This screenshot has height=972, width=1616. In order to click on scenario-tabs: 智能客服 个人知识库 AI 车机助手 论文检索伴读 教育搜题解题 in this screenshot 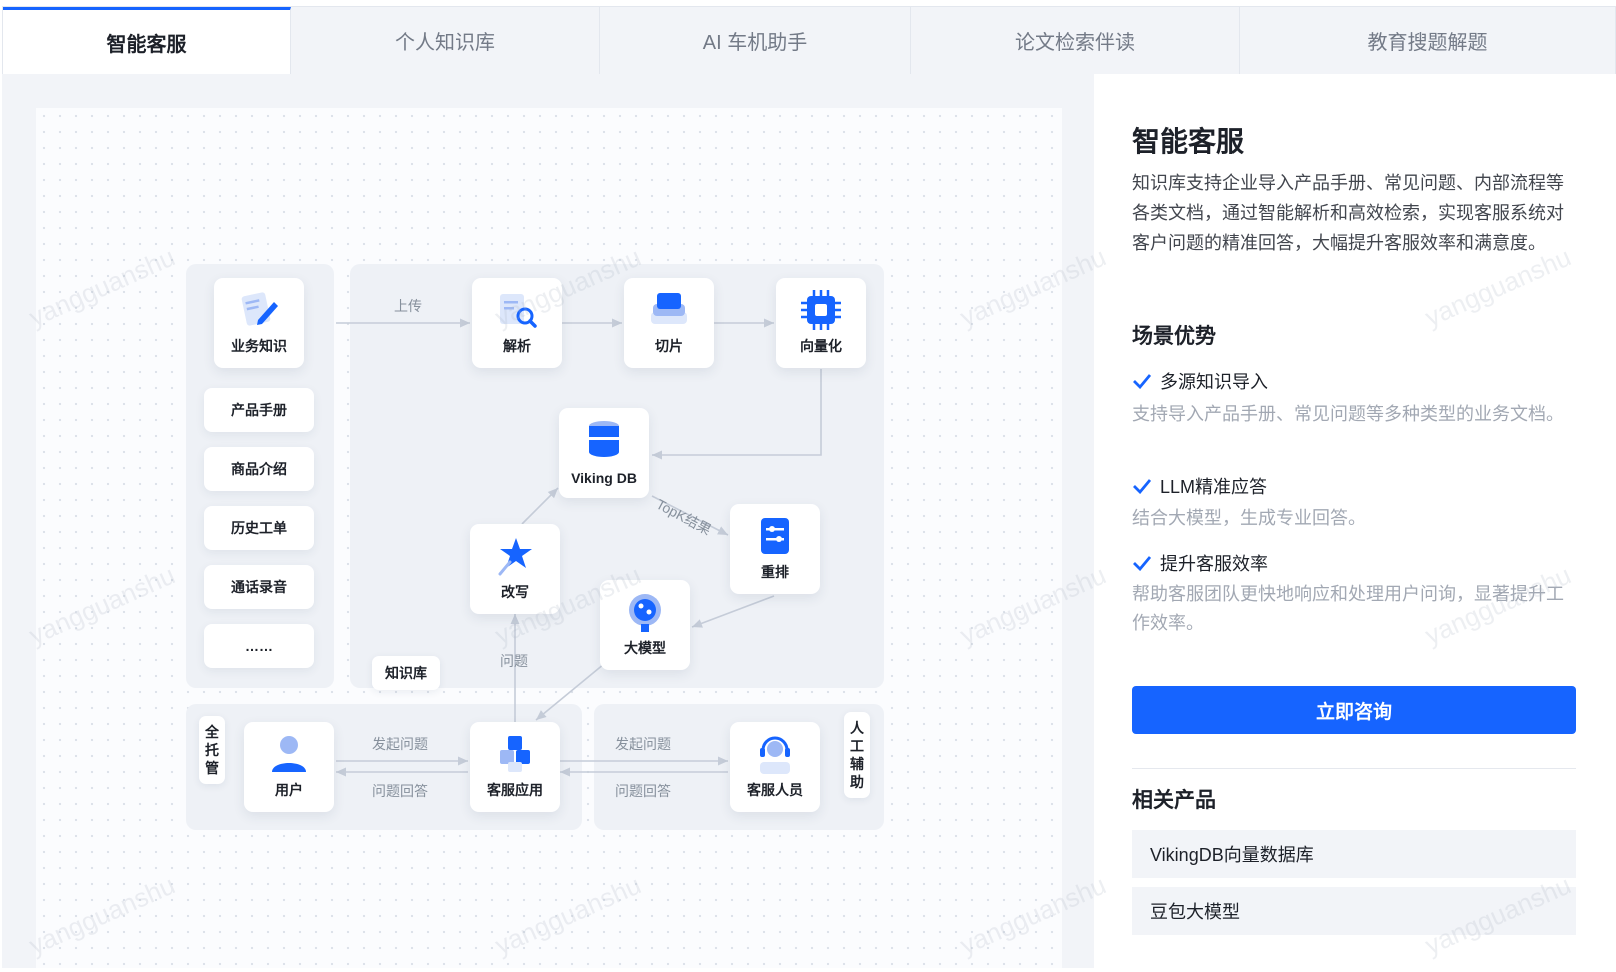, I will do `click(809, 40)`.